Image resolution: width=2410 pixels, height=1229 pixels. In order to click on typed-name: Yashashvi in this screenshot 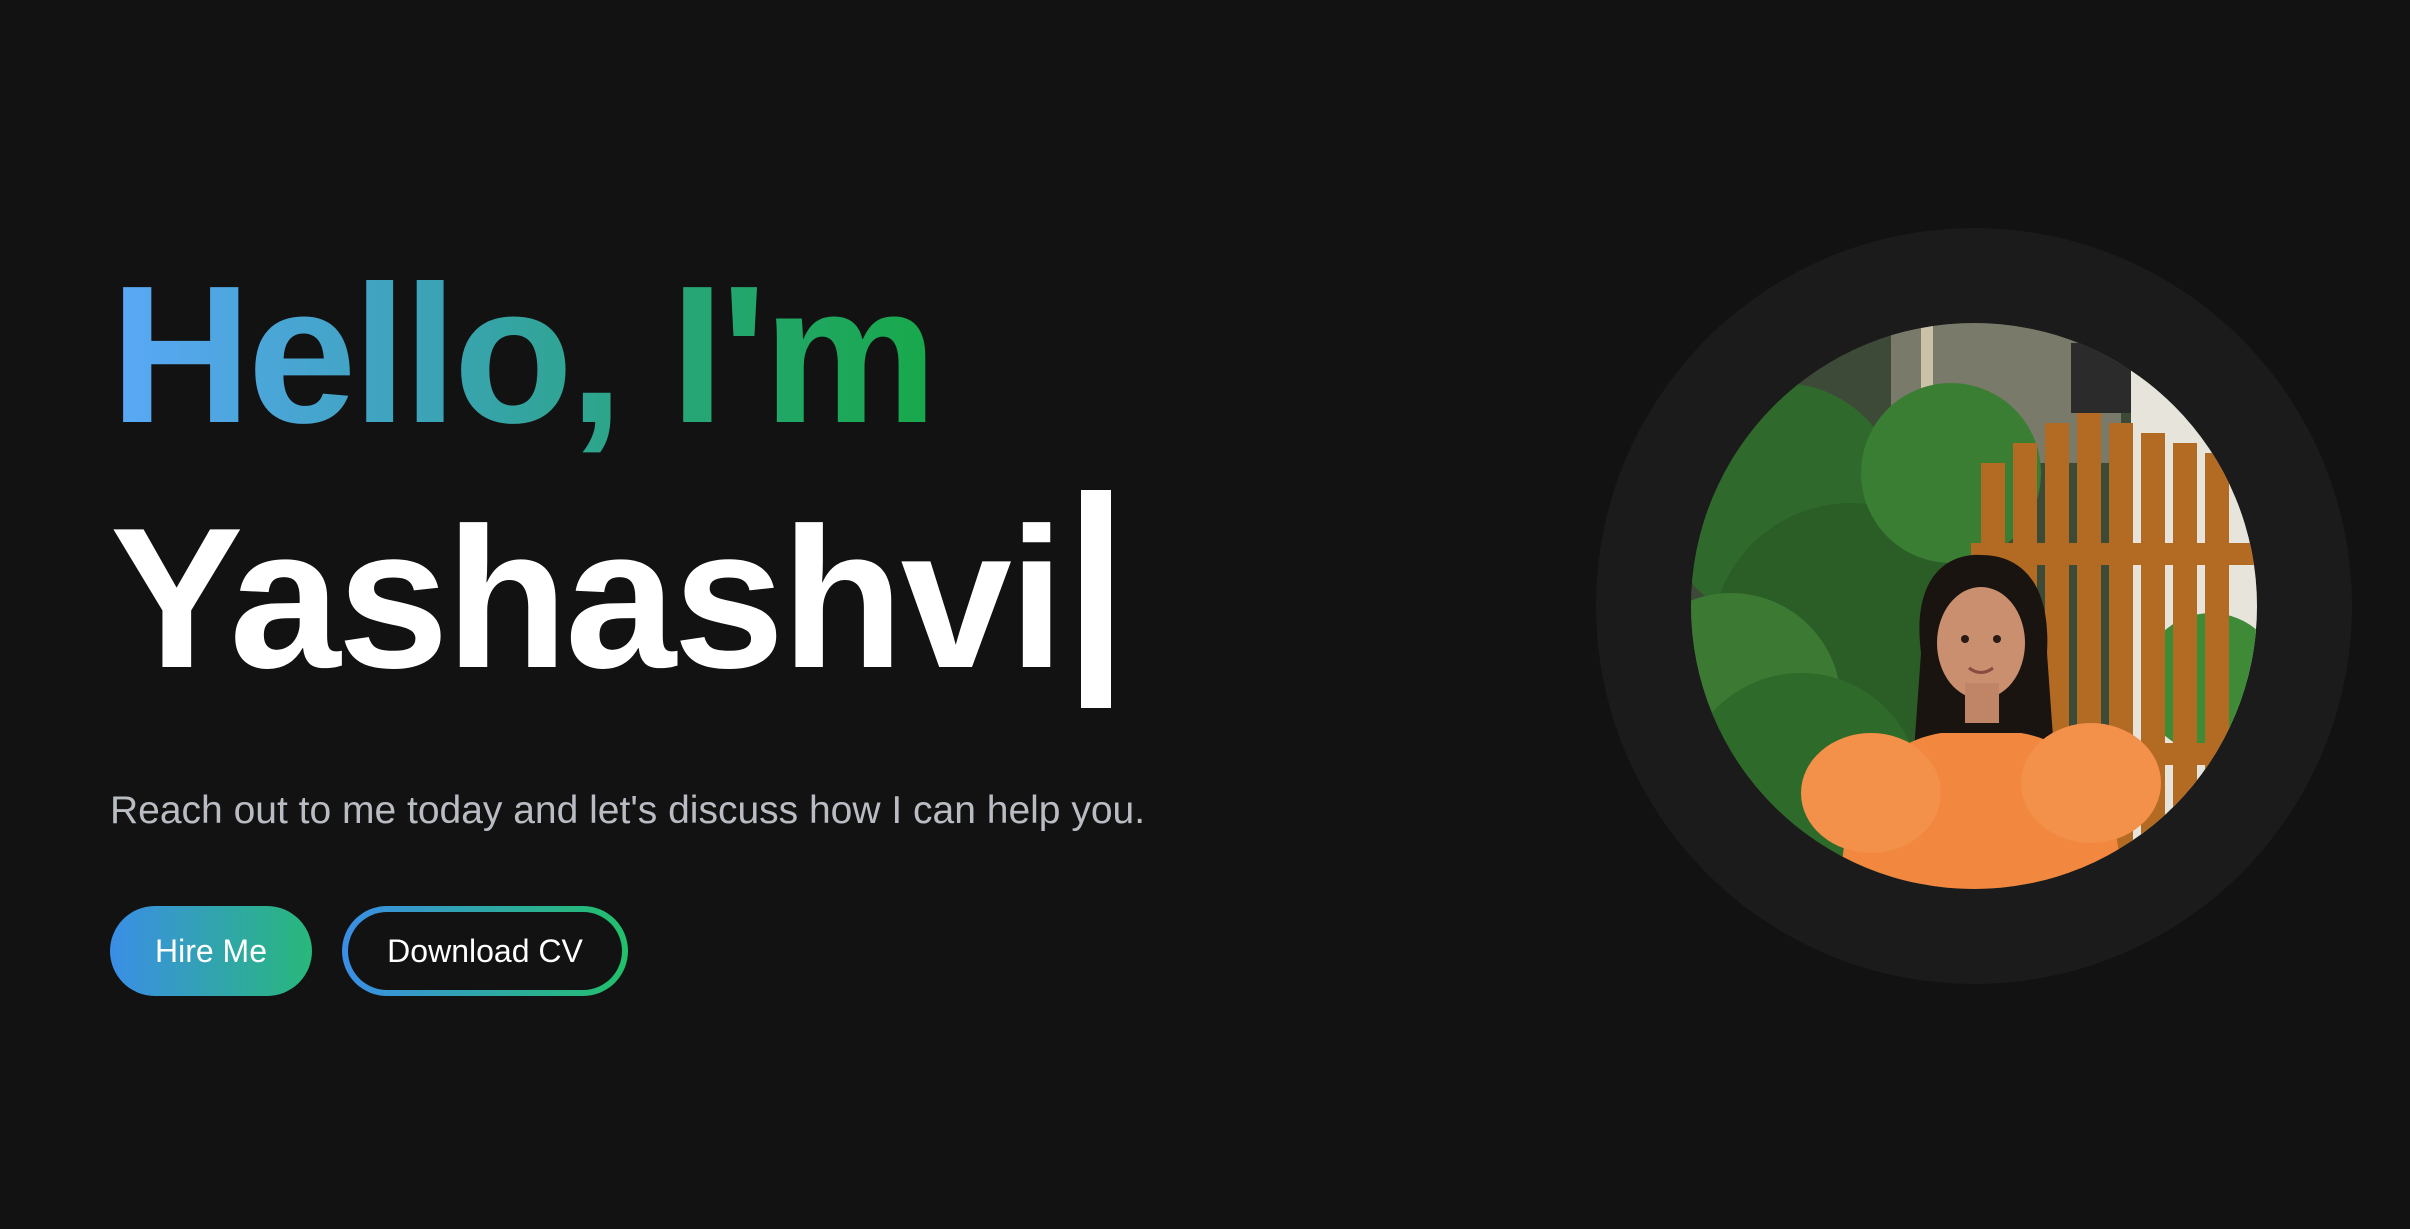, I will do `click(587, 598)`.